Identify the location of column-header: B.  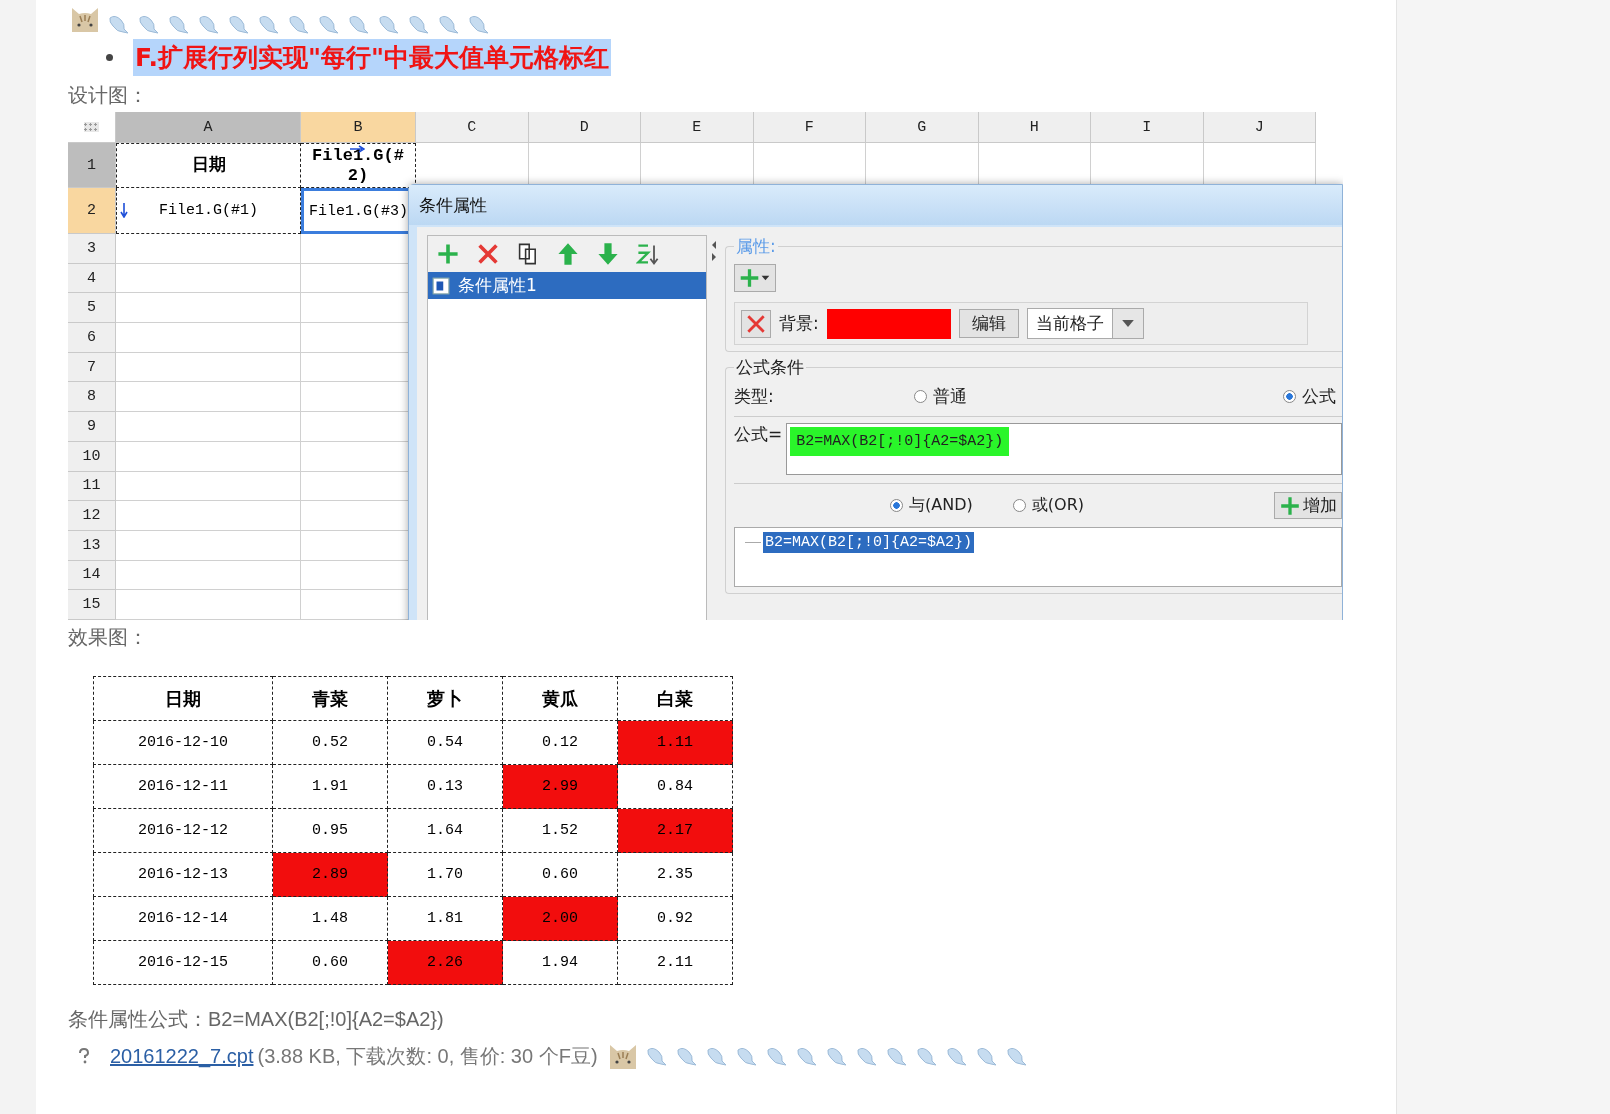
(358, 127).